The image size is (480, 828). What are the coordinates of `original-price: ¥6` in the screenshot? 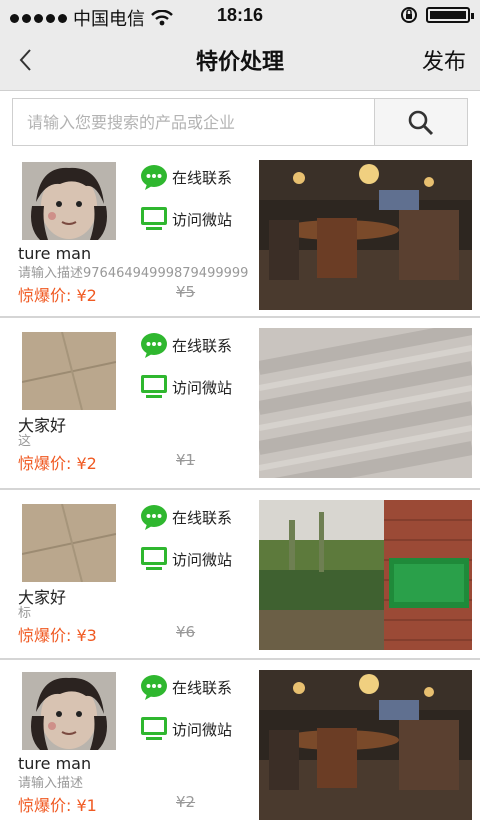 It's located at (186, 632).